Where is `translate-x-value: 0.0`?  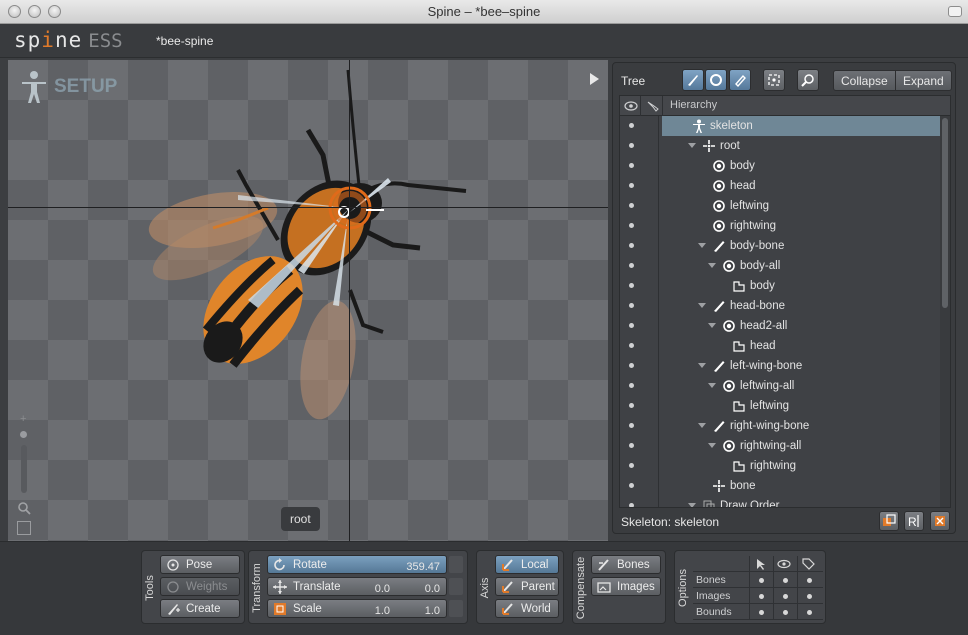
translate-x-value: 0.0 is located at coordinates (382, 589).